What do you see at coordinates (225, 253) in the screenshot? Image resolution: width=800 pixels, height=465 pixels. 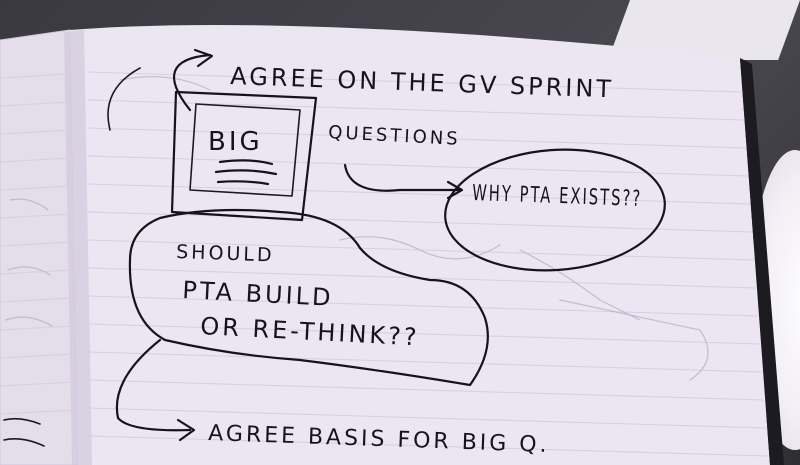 I see `question-2-line-1: SHOULD` at bounding box center [225, 253].